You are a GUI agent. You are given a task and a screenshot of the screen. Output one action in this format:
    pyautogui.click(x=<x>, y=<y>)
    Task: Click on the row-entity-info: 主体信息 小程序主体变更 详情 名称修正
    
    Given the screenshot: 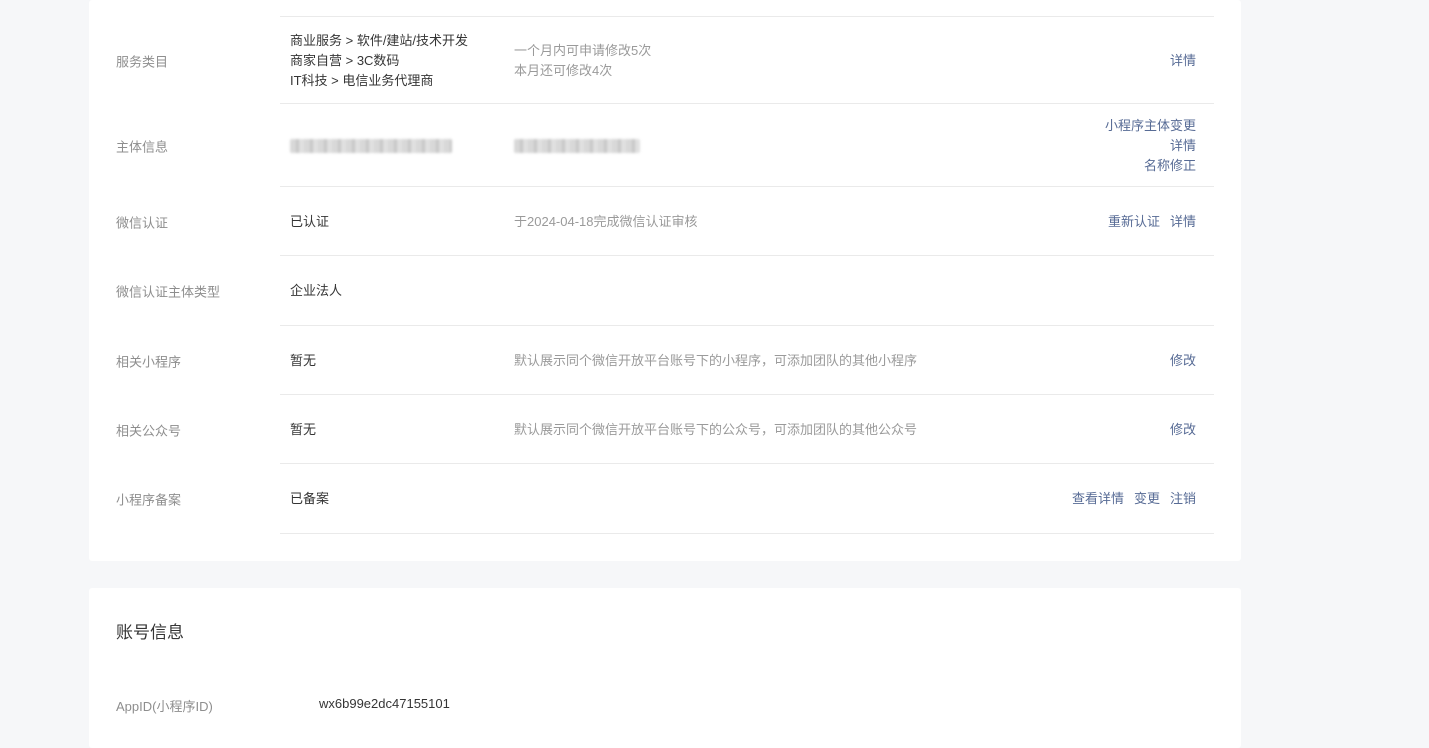 What is the action you would take?
    pyautogui.click(x=665, y=145)
    